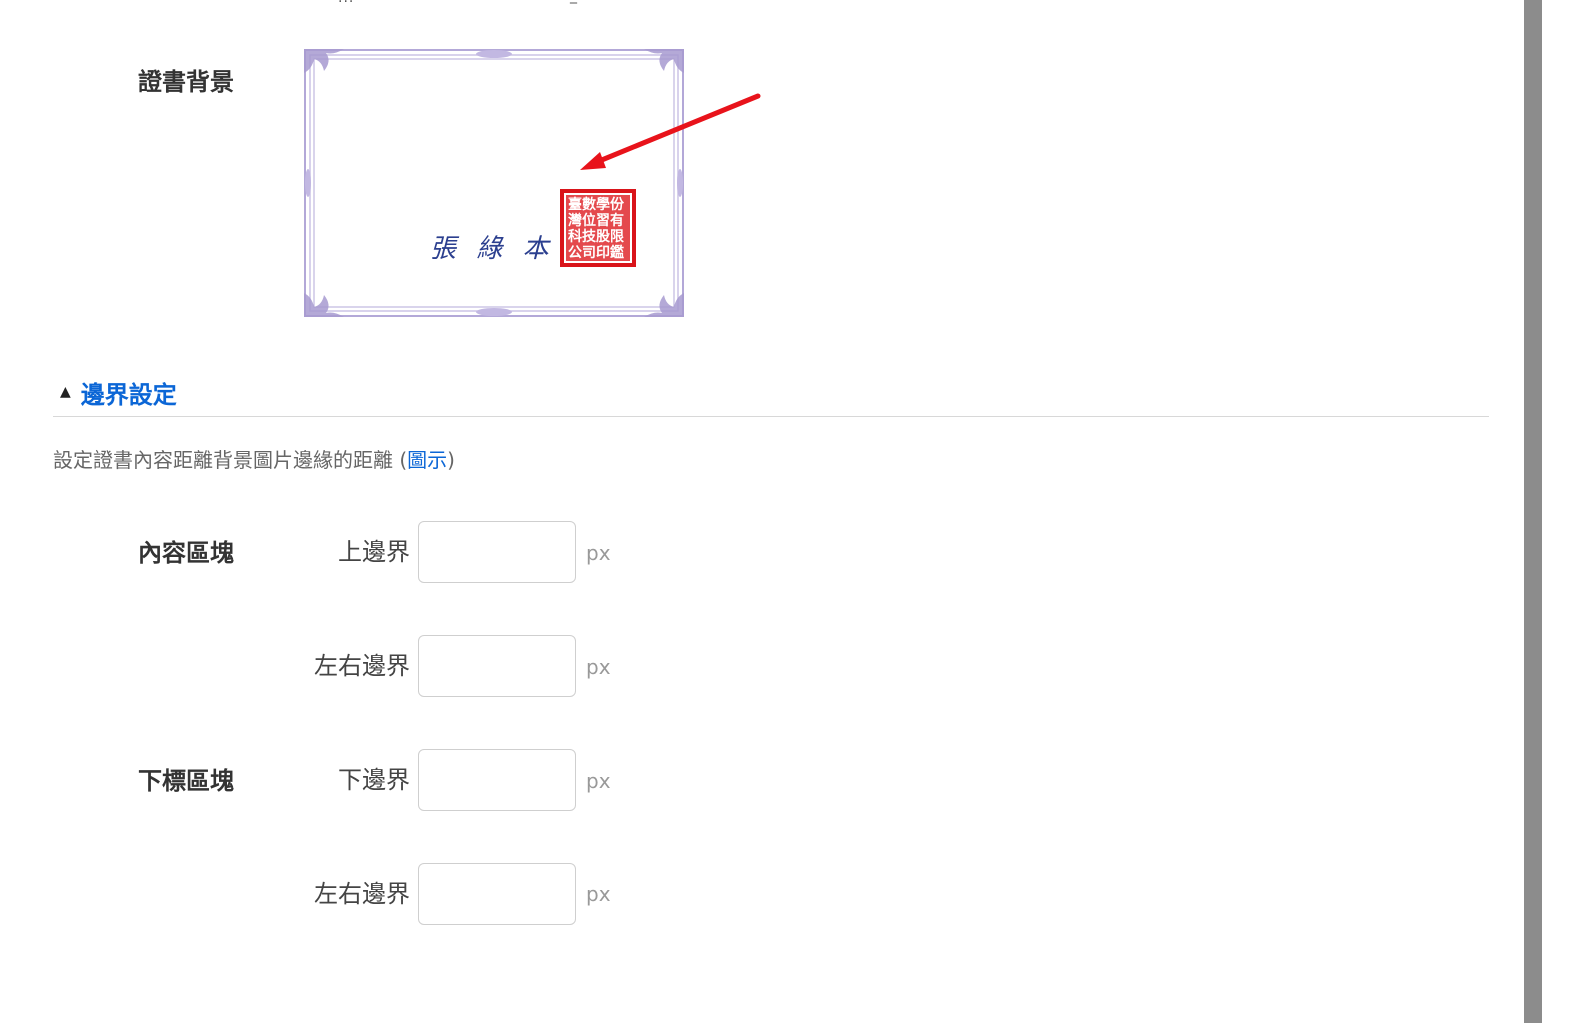  What do you see at coordinates (186, 82) in the screenshot?
I see `certificate-background-label: 證書背景` at bounding box center [186, 82].